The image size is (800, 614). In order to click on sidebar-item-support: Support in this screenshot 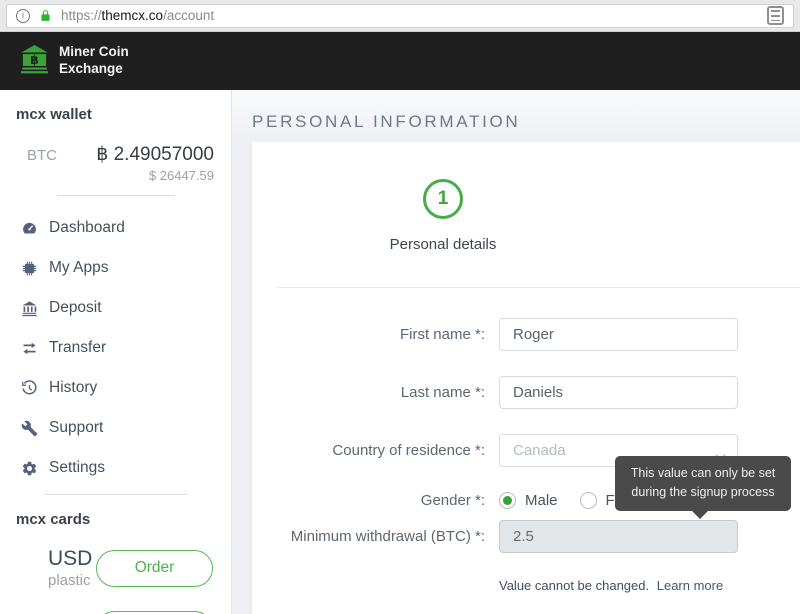, I will do `click(115, 428)`.